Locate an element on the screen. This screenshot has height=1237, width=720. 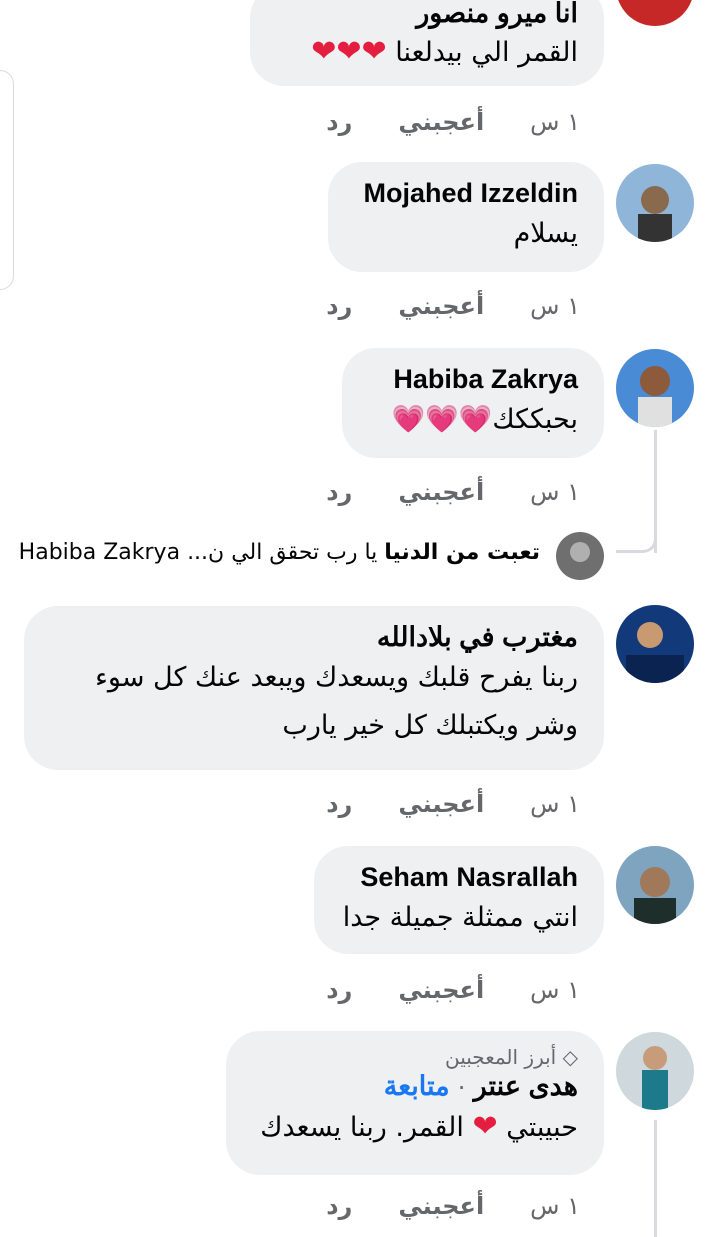
comment-bubble: Habiba Zakrya بحبككك💗💗💗 is located at coordinates (473, 403).